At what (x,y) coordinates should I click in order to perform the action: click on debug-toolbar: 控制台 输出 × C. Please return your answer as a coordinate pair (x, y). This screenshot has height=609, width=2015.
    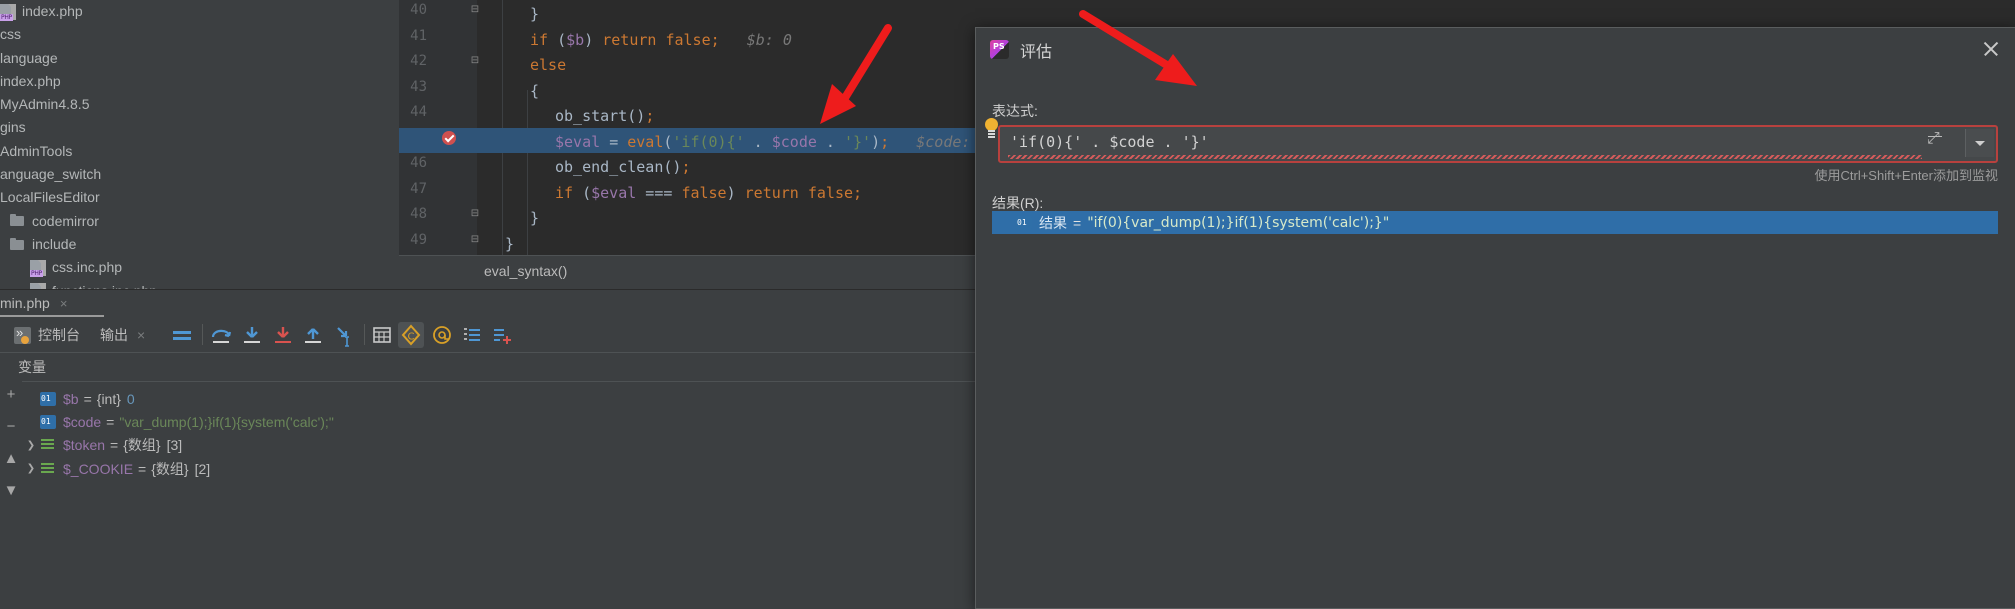
    Looking at the image, I should click on (487, 334).